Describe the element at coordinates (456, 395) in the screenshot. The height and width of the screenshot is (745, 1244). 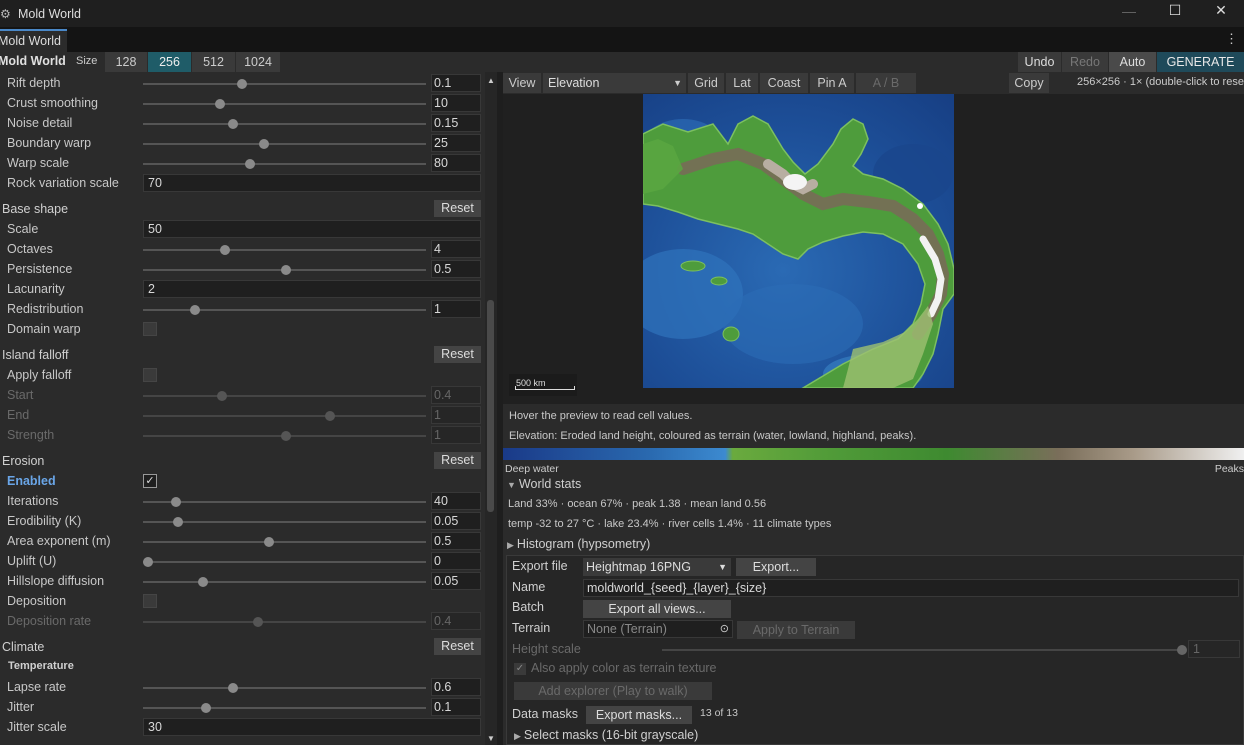
I see `start-value-field: 0.4` at that location.